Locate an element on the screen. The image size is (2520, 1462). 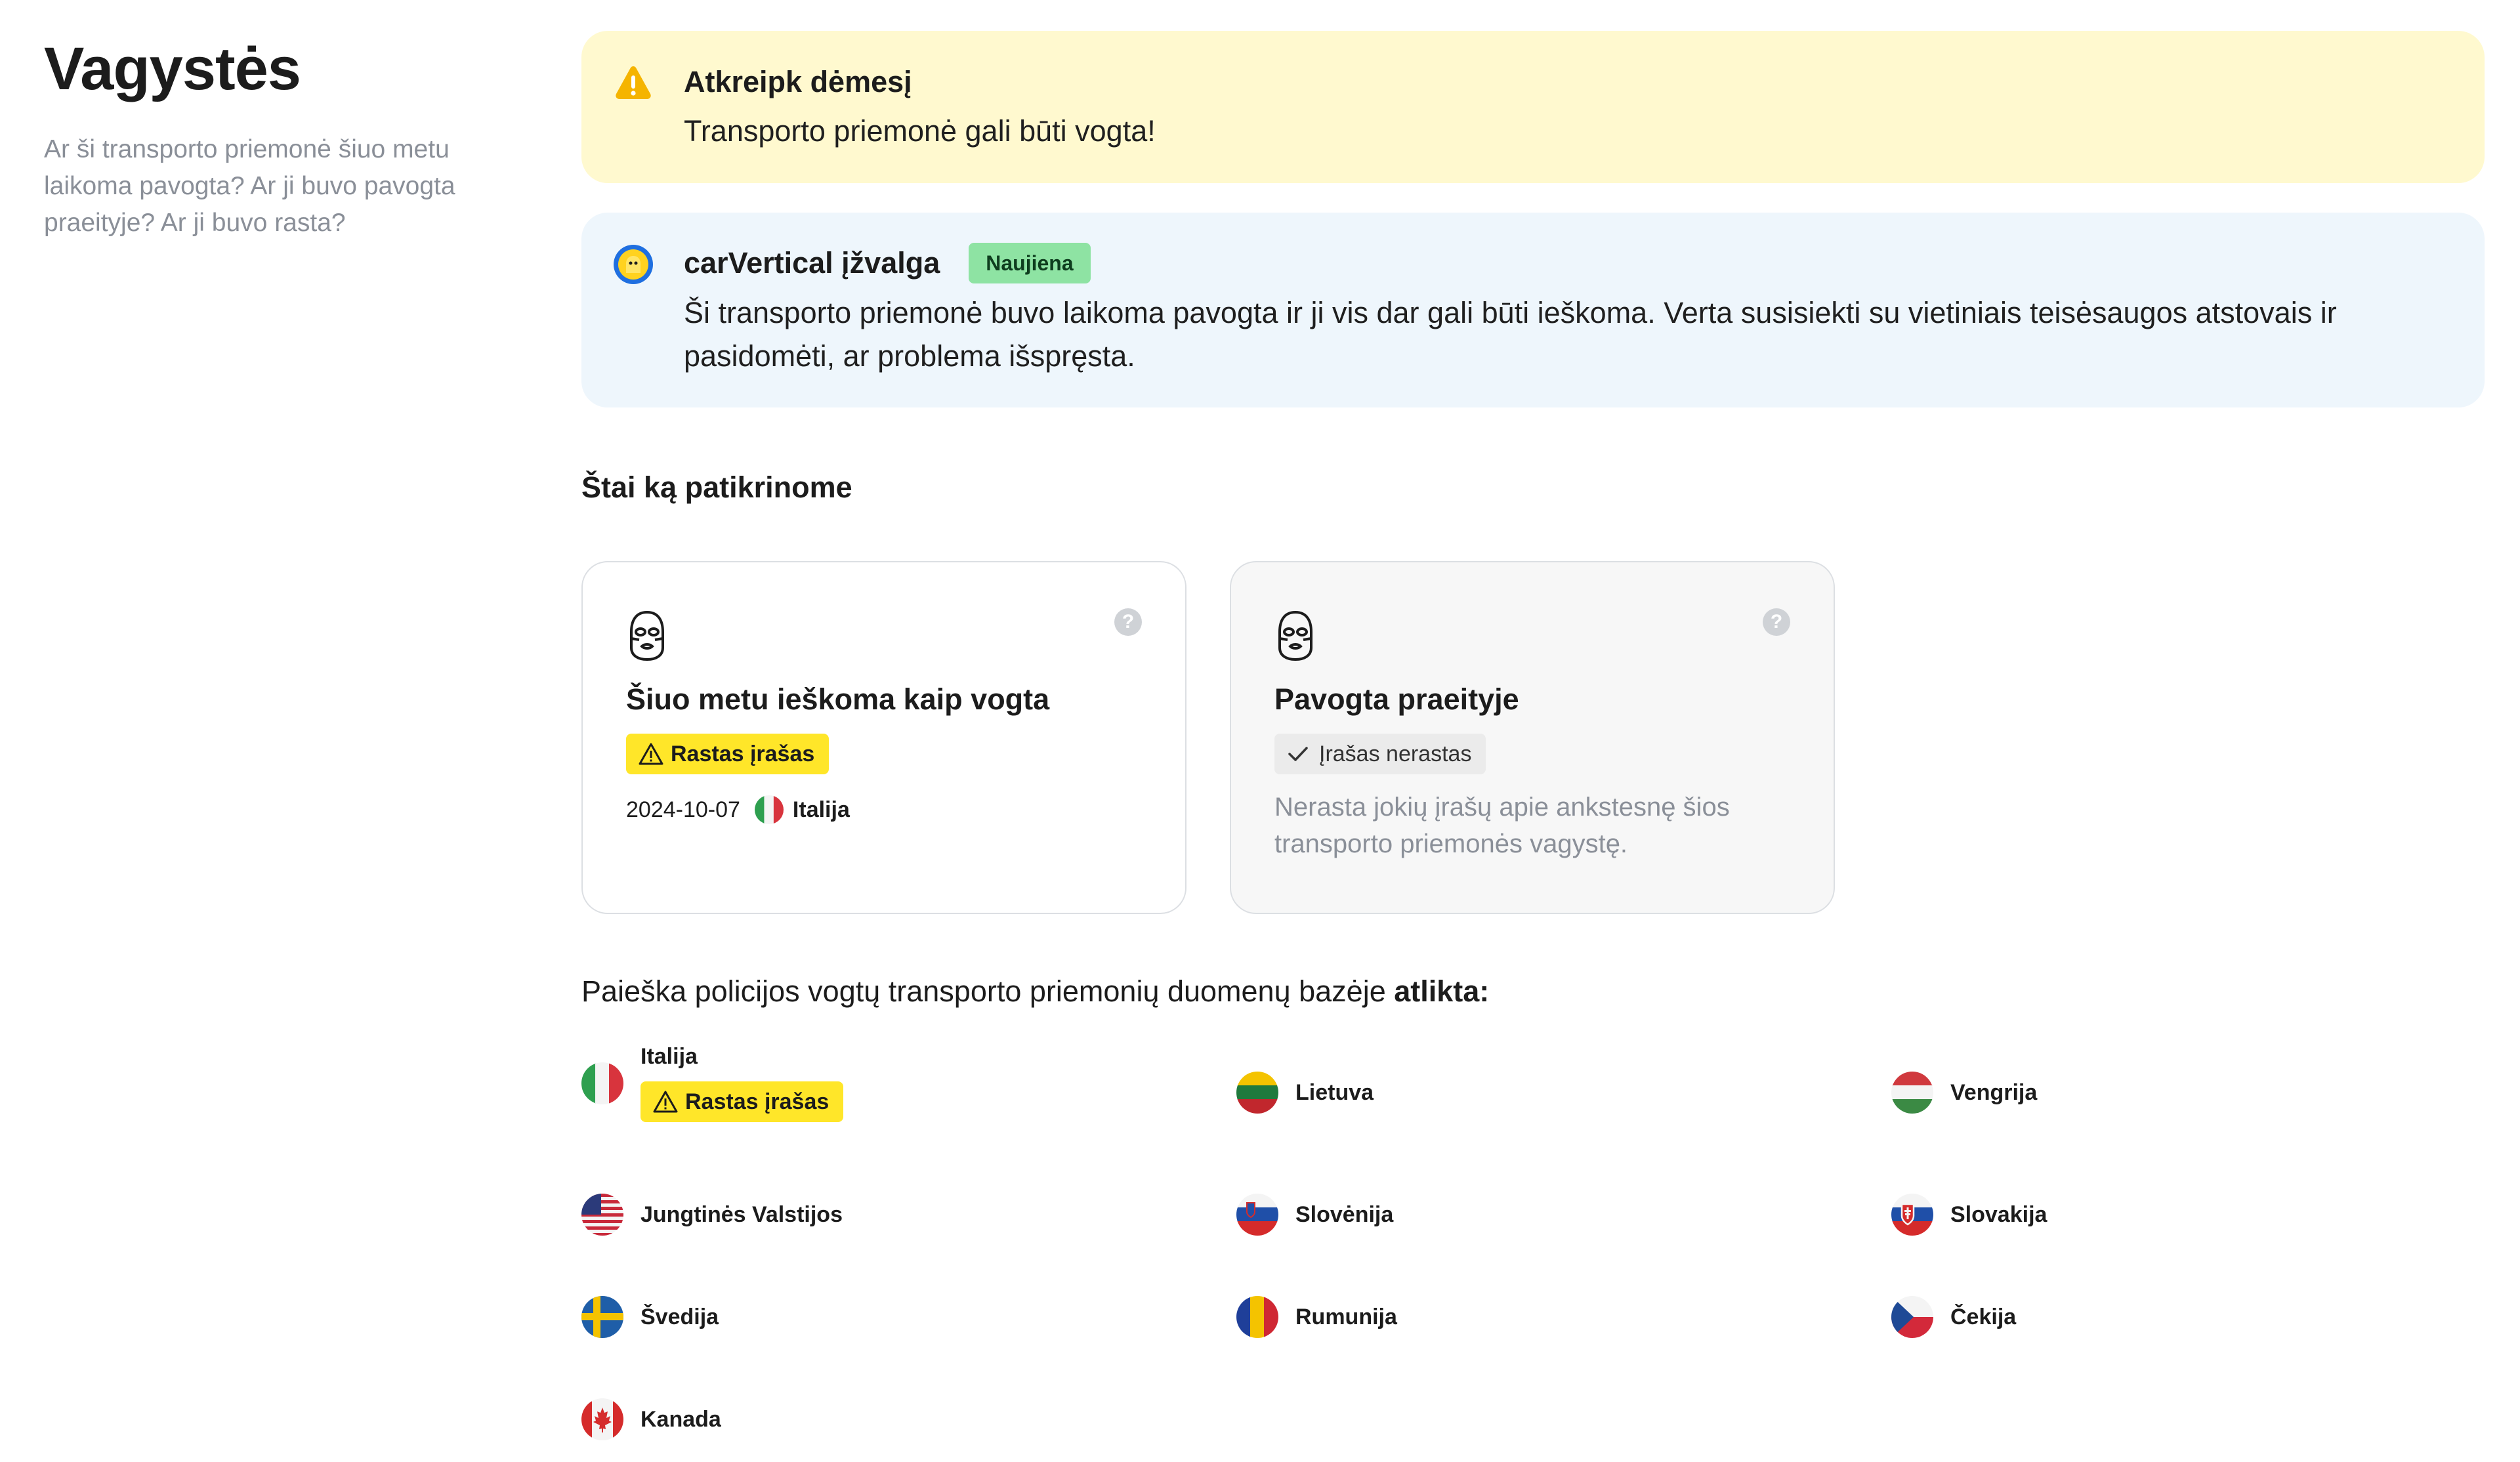
usa-flag-icon is located at coordinates (602, 1215).